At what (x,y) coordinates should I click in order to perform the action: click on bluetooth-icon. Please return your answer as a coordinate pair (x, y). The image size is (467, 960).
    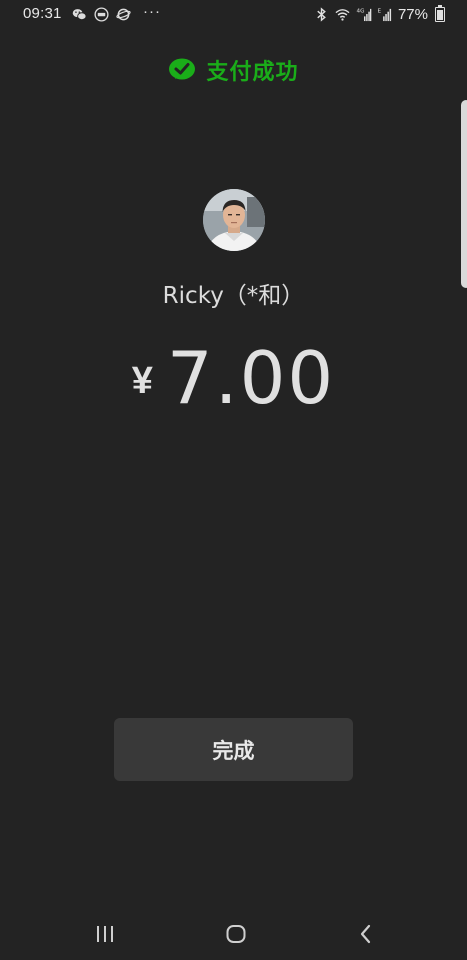
    Looking at the image, I should click on (321, 14).